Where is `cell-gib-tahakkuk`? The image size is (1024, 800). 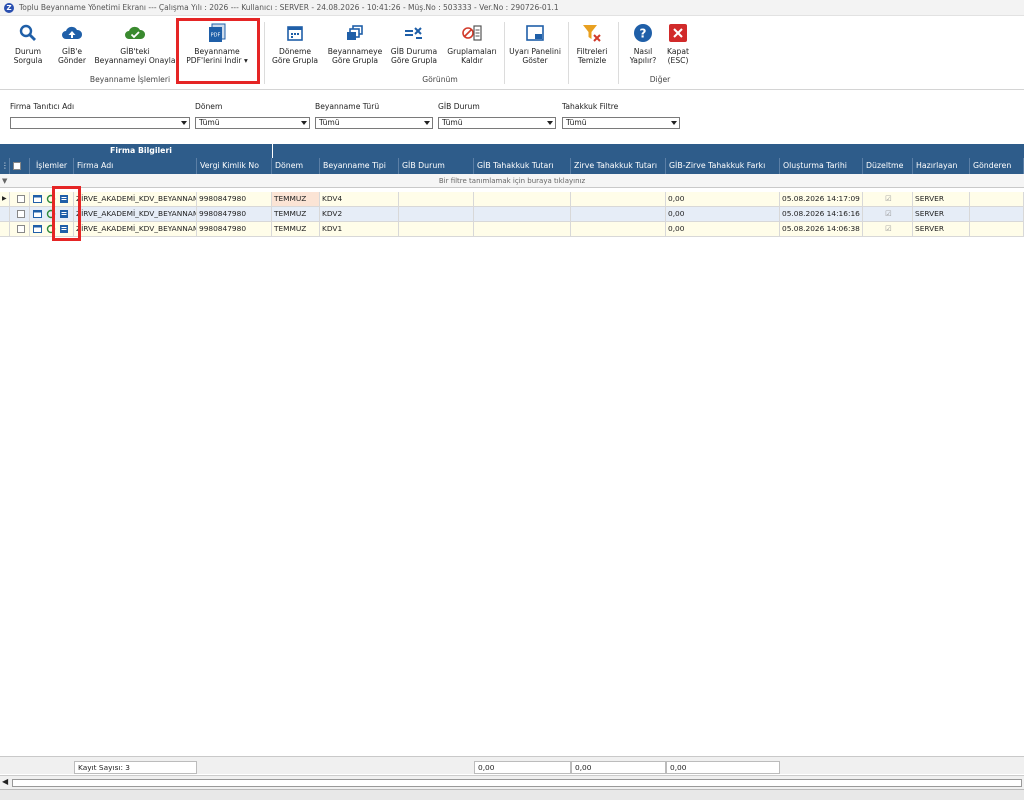
cell-gib-tahakkuk is located at coordinates (522, 214).